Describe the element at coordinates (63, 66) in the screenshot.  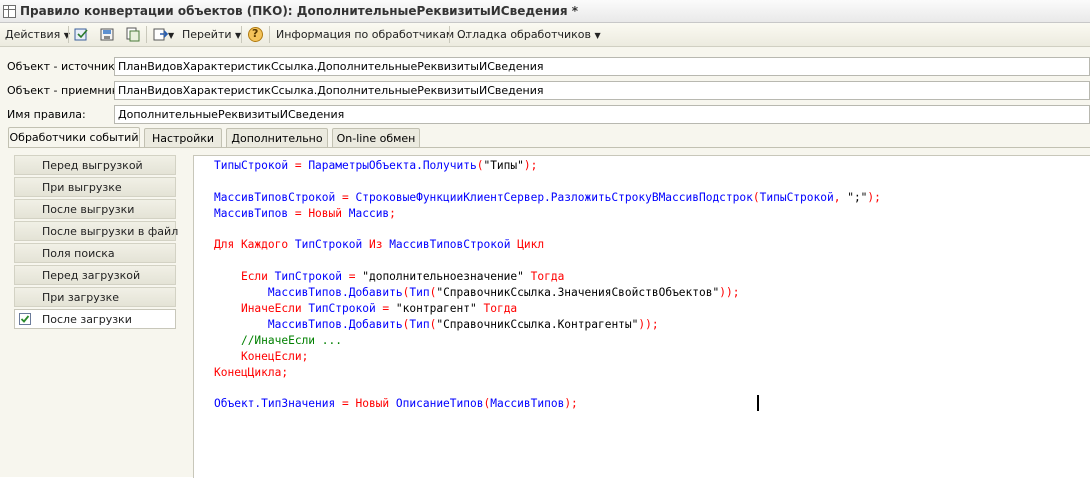
I see `source-label: Объект - источник:` at that location.